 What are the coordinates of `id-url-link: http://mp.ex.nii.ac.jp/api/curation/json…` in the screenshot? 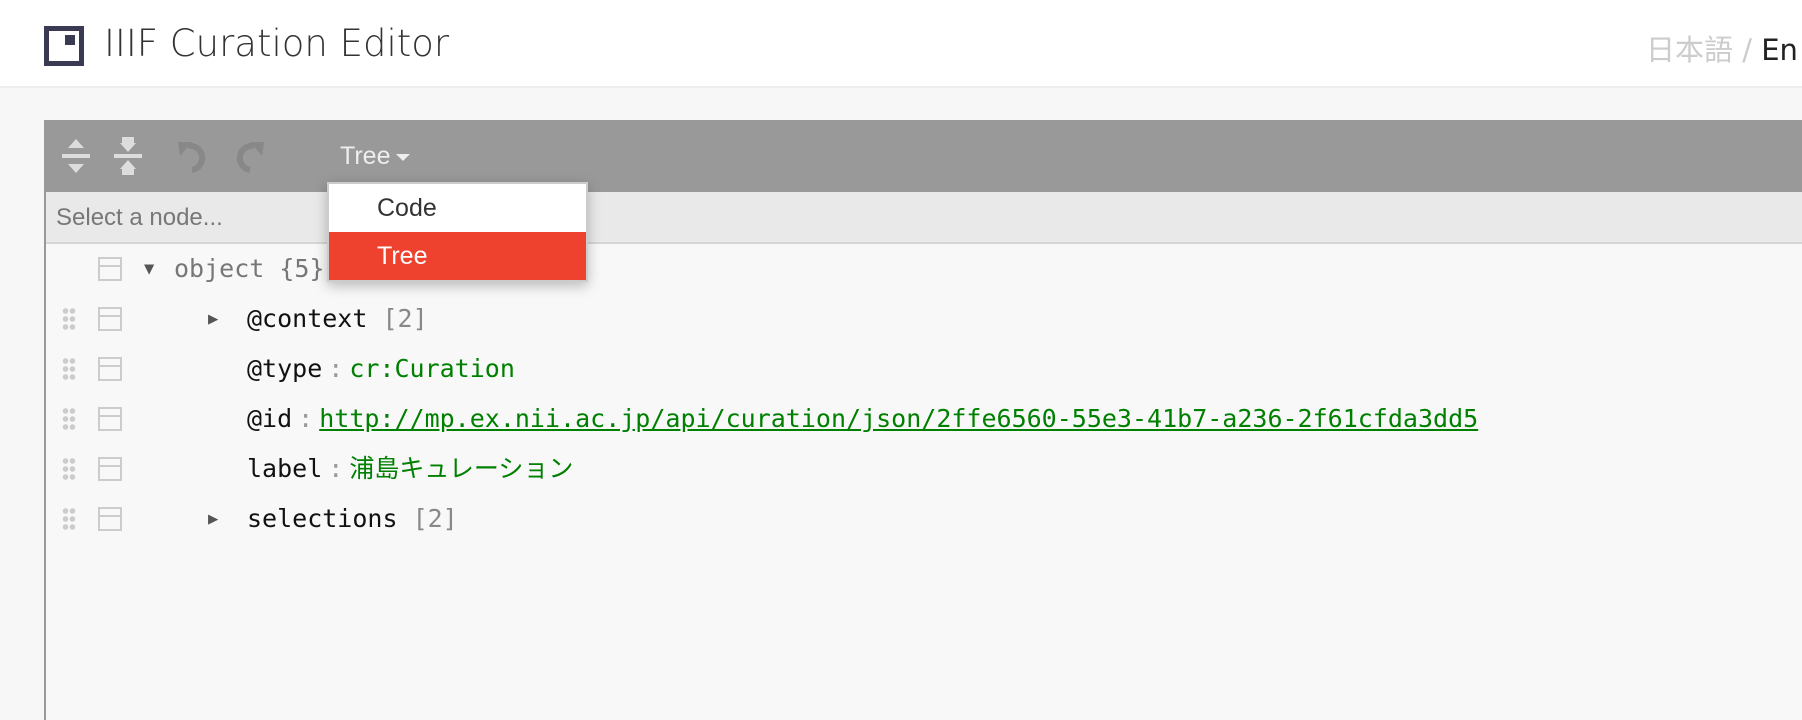 It's located at (898, 418).